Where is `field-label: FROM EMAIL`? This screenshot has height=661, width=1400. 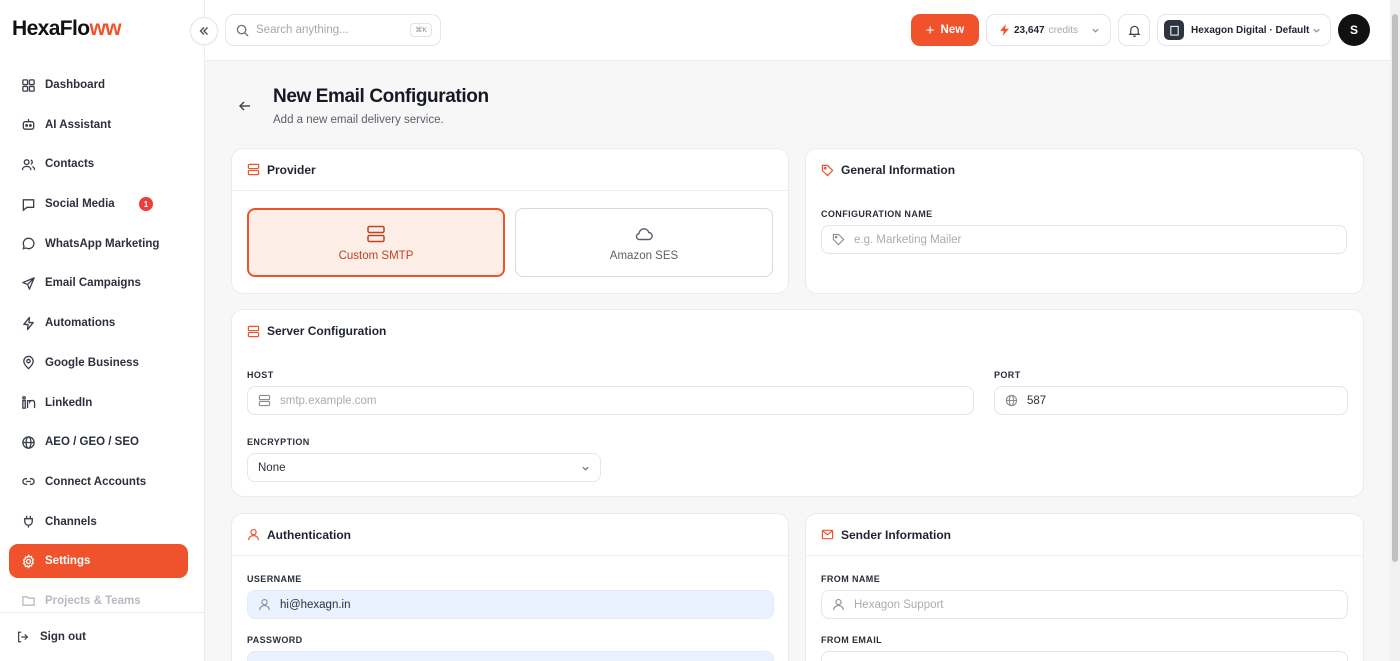 field-label: FROM EMAIL is located at coordinates (851, 640).